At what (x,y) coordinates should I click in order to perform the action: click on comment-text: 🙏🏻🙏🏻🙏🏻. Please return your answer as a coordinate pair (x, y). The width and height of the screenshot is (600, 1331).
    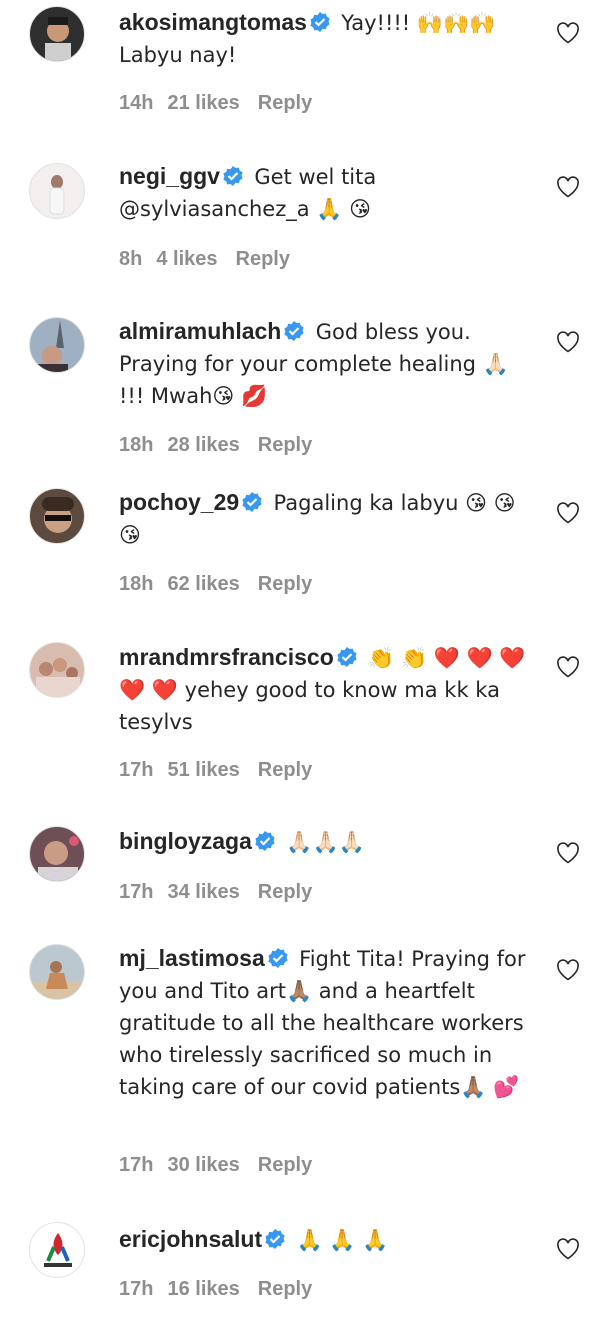
    Looking at the image, I should click on (325, 842).